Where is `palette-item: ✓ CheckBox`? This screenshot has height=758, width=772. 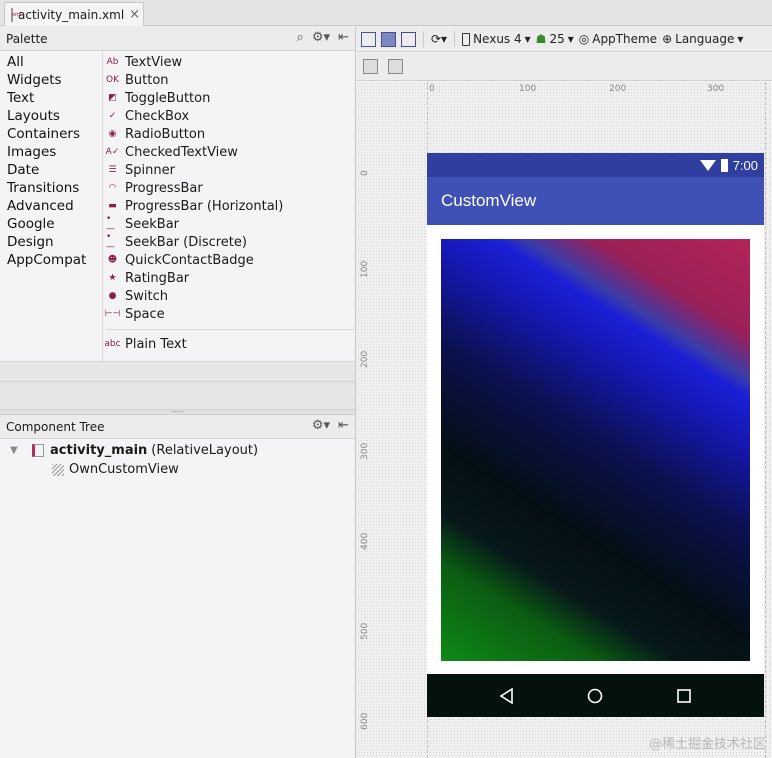
palette-item: ✓ CheckBox is located at coordinates (230, 116).